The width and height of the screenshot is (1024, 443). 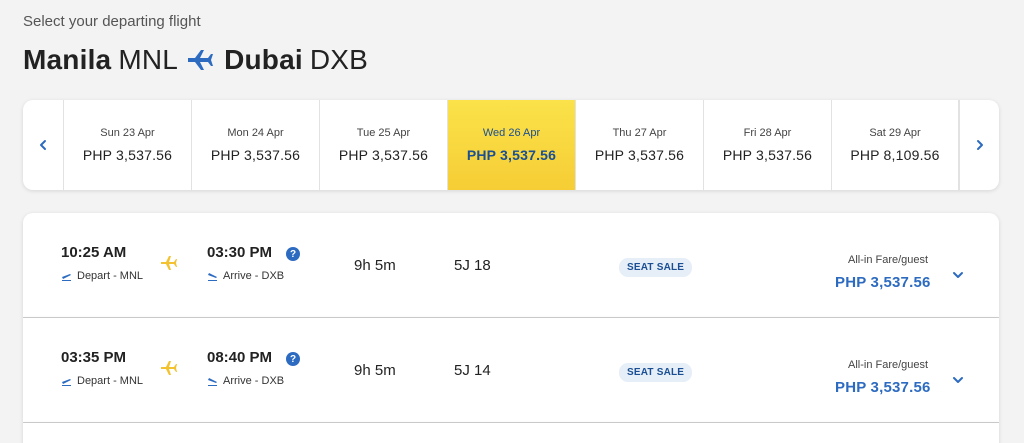 What do you see at coordinates (639, 145) in the screenshot?
I see `date-option: Thu 27 Apr PHP 3,537.56` at bounding box center [639, 145].